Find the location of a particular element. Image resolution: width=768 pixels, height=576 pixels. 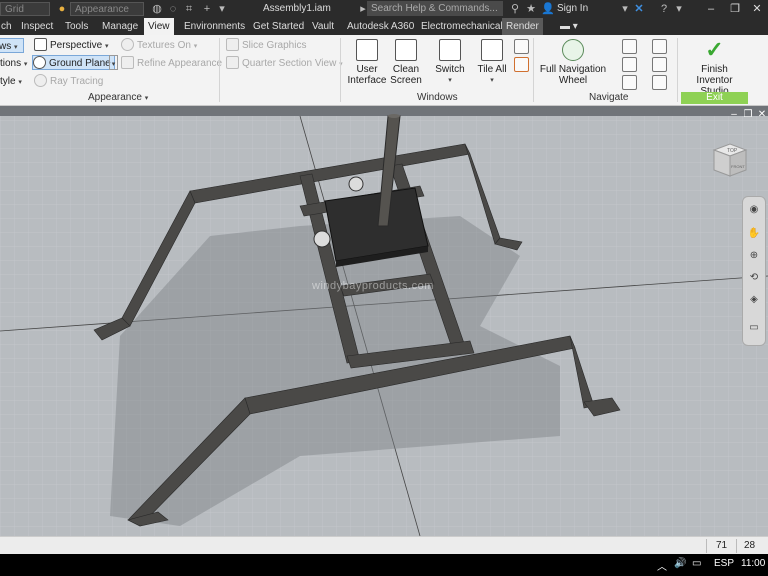

tab-vault: Vault is located at coordinates (323, 26).